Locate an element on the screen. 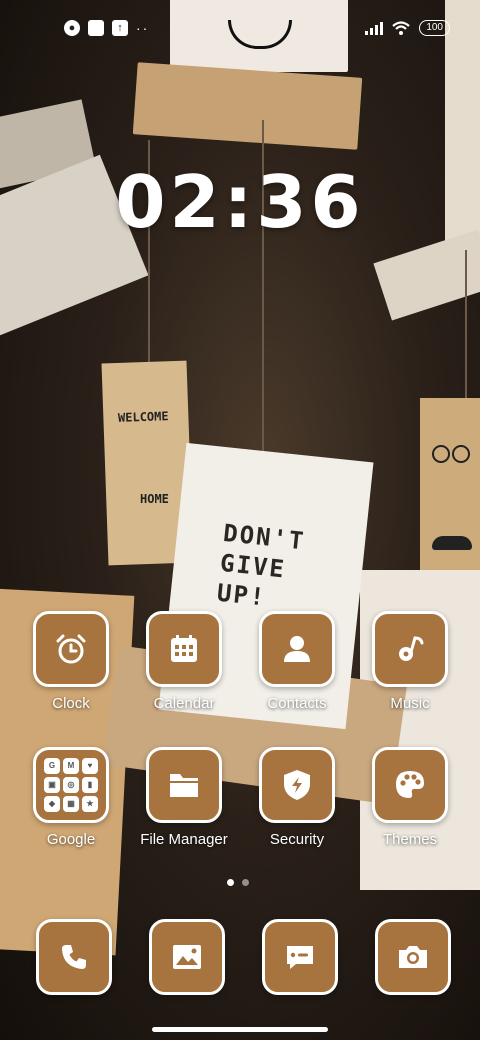 This screenshot has width=480, height=1040. folder-app-play-icon: ▦ is located at coordinates (71, 804).